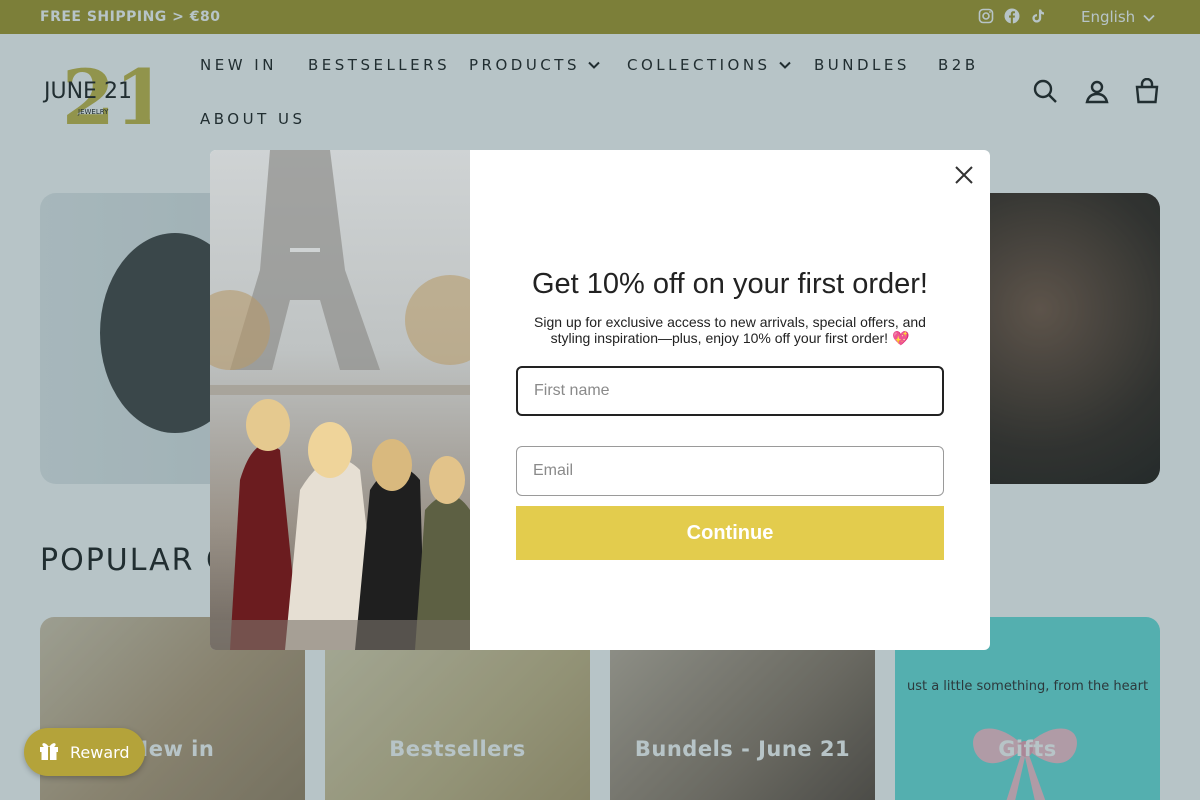  I want to click on gift-icon, so click(49, 752).